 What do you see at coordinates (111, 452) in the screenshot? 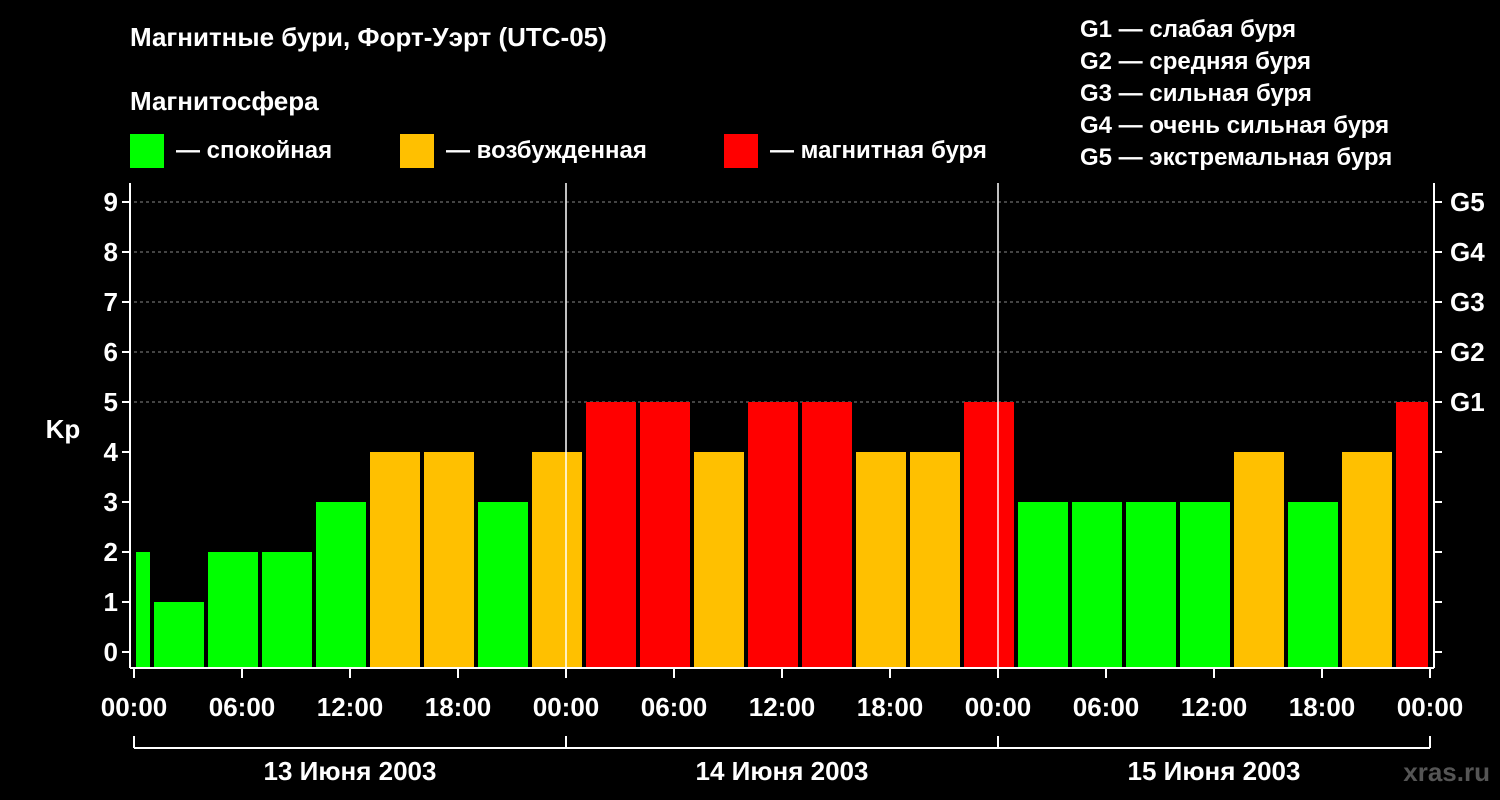
I see `y-tick-label-4: 4` at bounding box center [111, 452].